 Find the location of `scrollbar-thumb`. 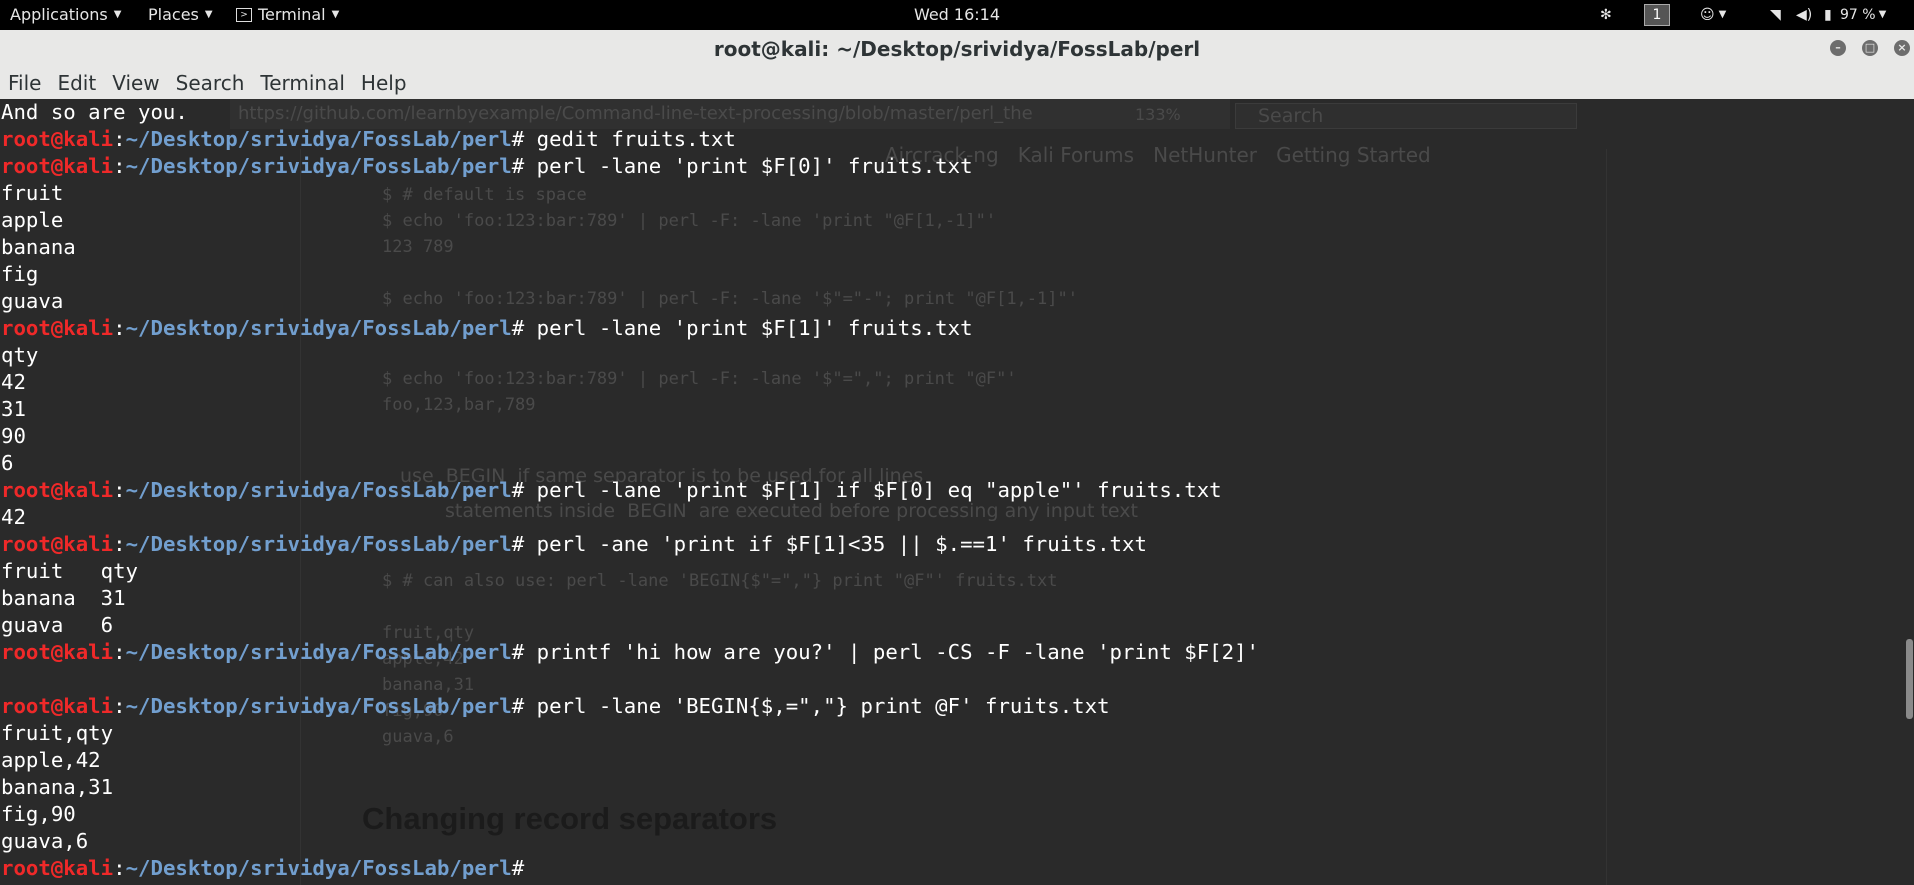

scrollbar-thumb is located at coordinates (1909, 679).